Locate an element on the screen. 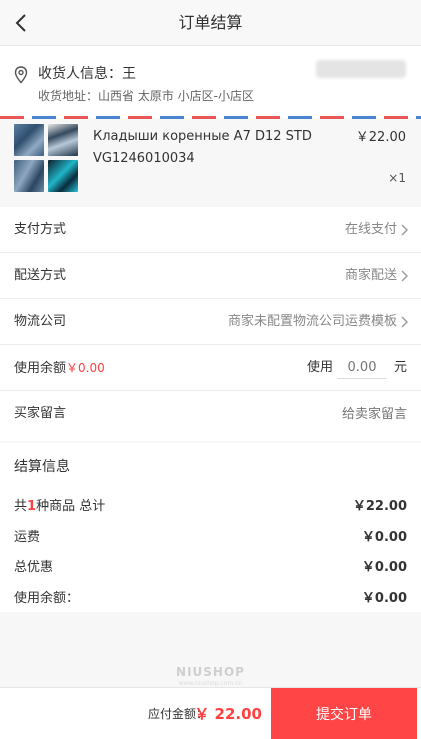  delivery-method-row: 配送方式 商家配送 is located at coordinates (210, 276).